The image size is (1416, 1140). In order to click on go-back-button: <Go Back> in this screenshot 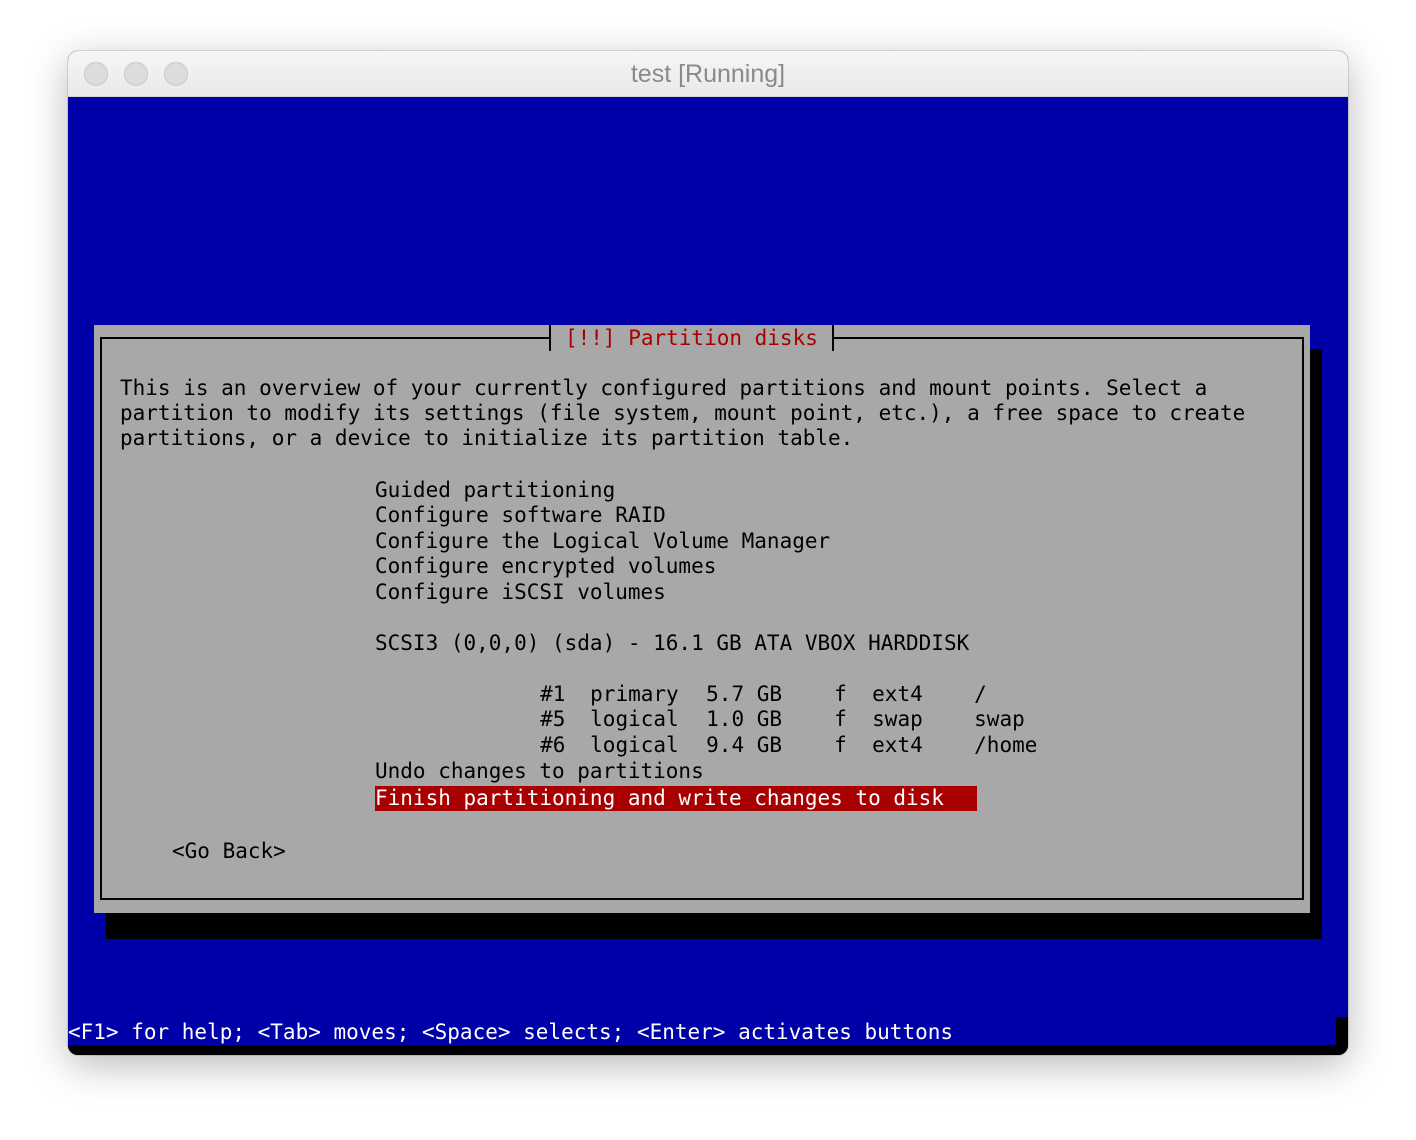, I will do `click(229, 851)`.